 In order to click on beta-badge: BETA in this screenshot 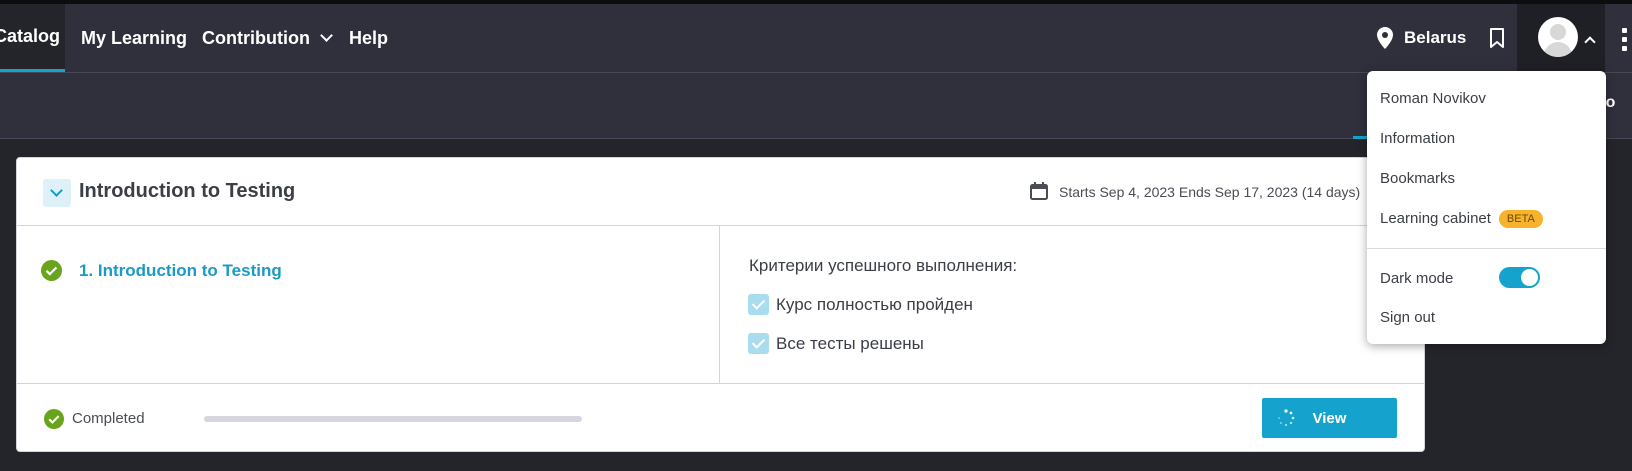, I will do `click(1520, 219)`.